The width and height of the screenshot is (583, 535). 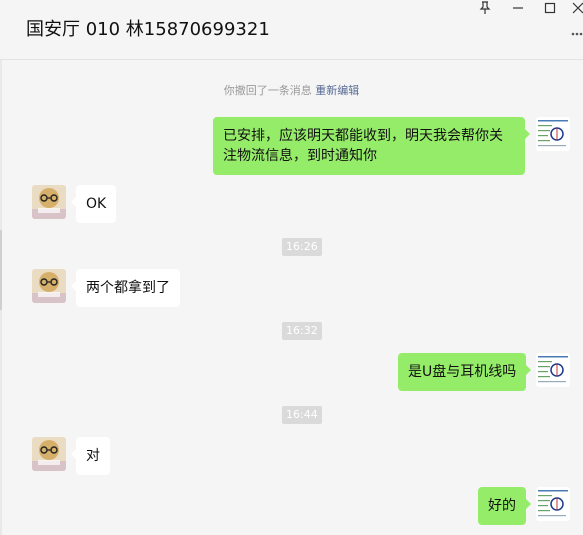 What do you see at coordinates (337, 90) in the screenshot?
I see `re-edit-link: 重新编辑` at bounding box center [337, 90].